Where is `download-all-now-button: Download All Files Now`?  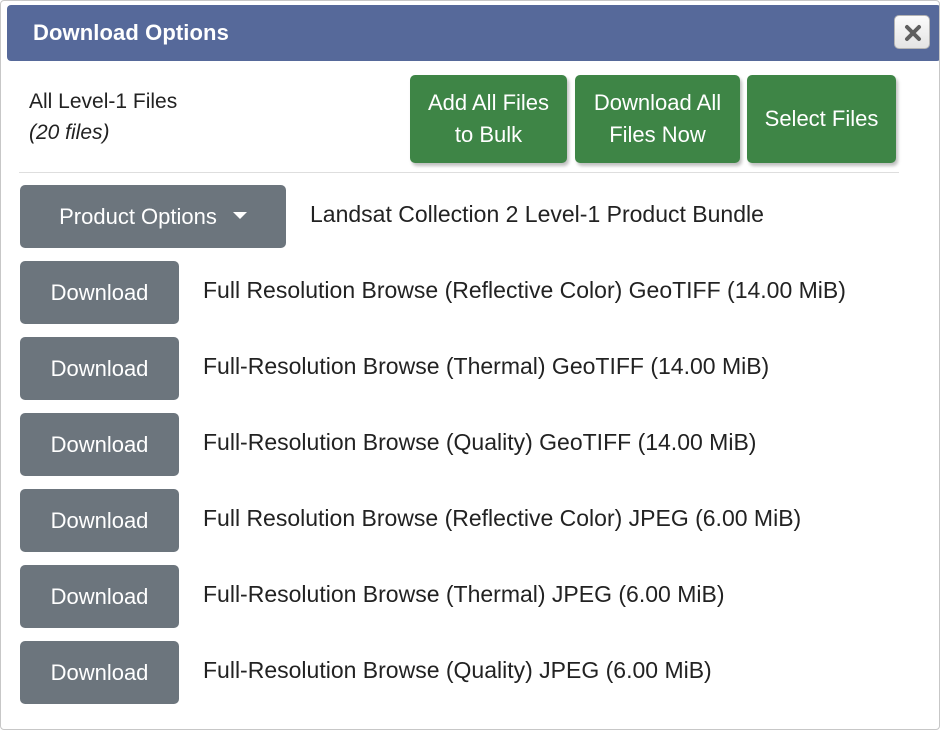
download-all-now-button: Download All Files Now is located at coordinates (657, 119).